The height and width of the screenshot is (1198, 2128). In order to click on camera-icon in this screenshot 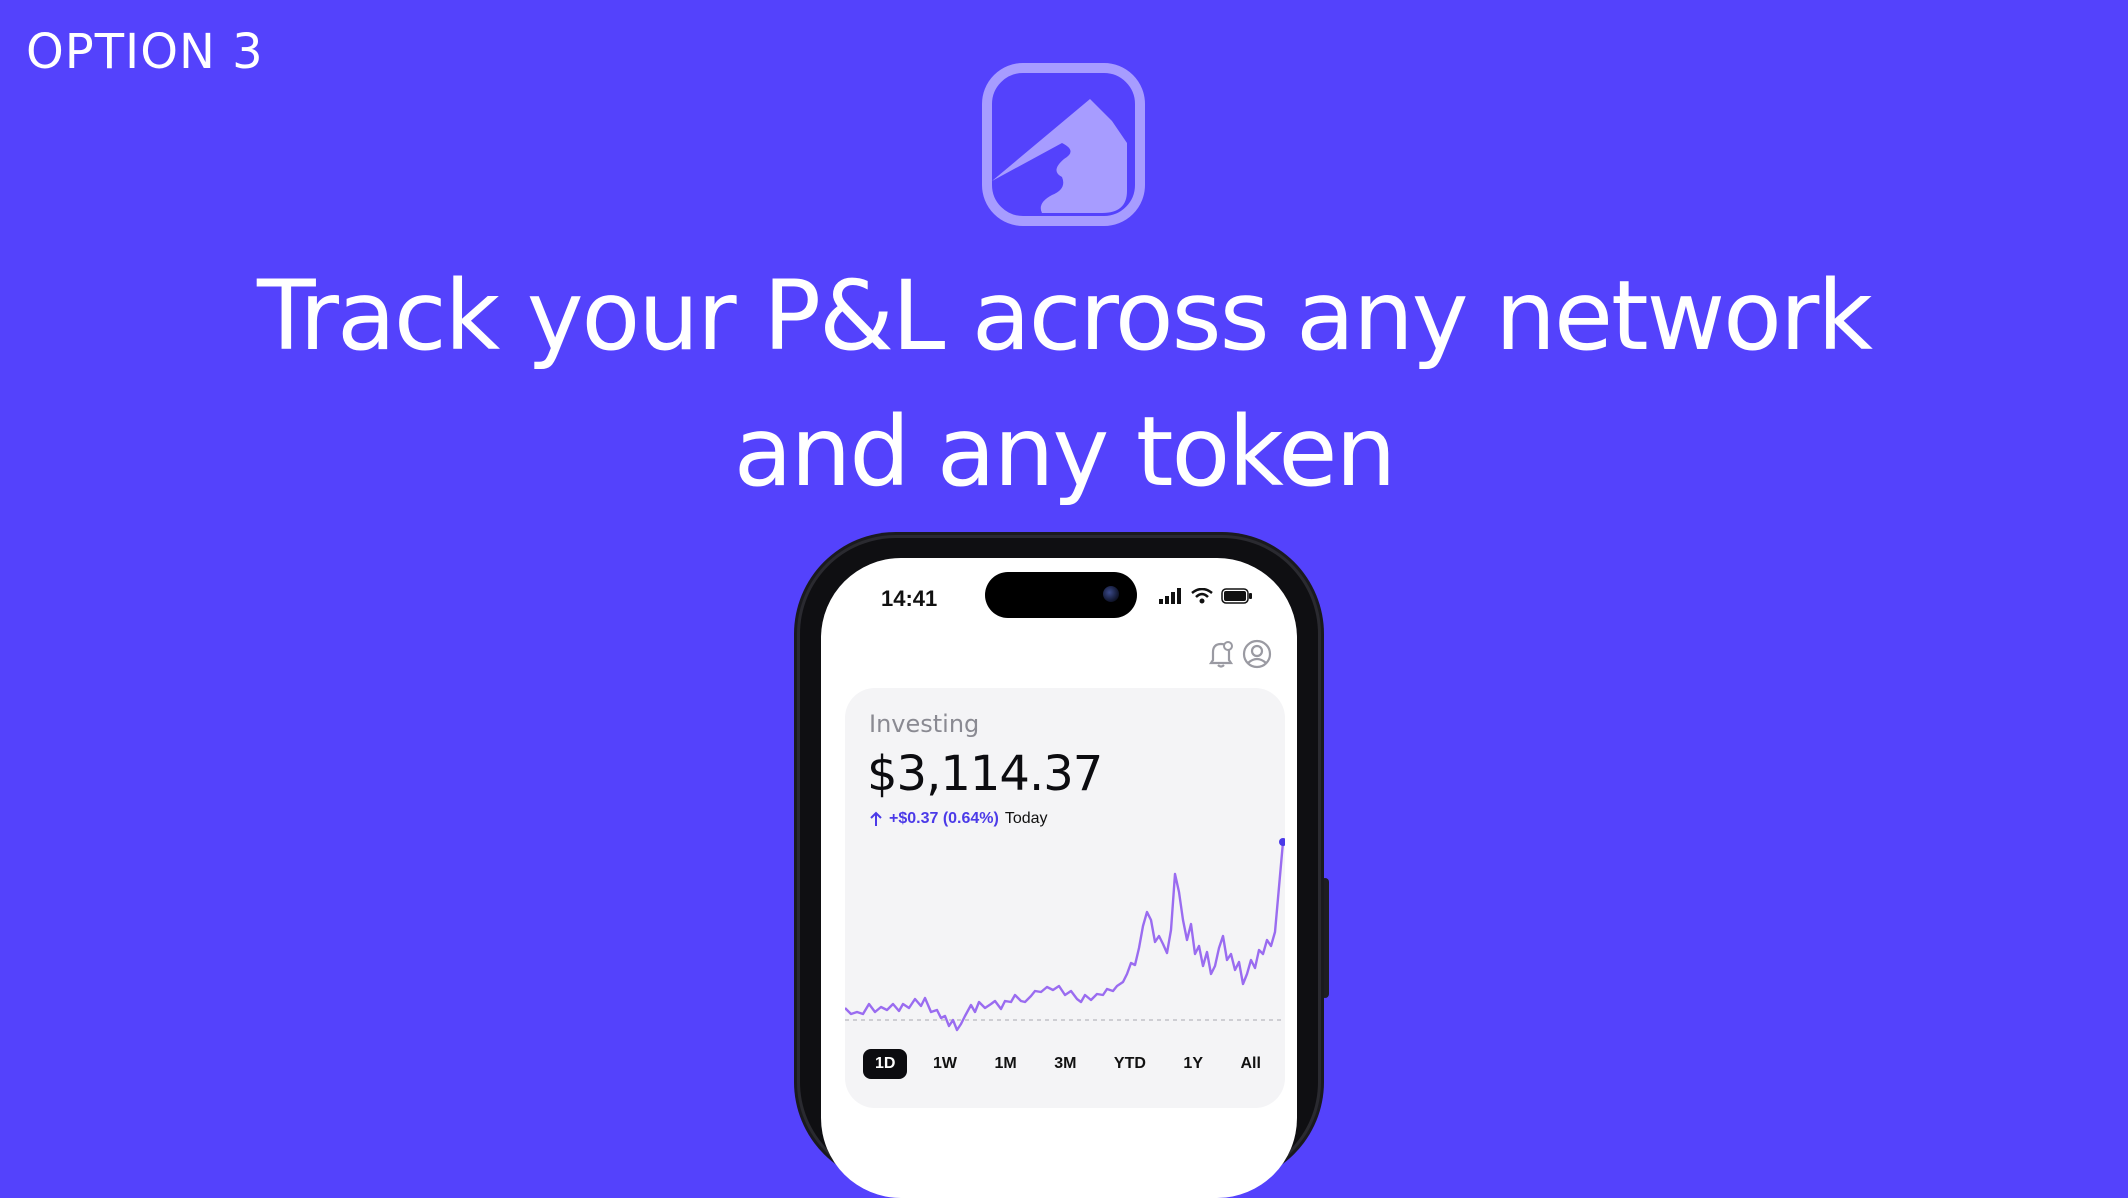, I will do `click(1111, 594)`.